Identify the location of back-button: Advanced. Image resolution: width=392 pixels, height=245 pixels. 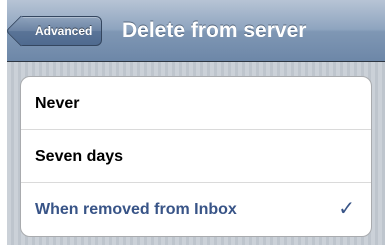
(62, 31).